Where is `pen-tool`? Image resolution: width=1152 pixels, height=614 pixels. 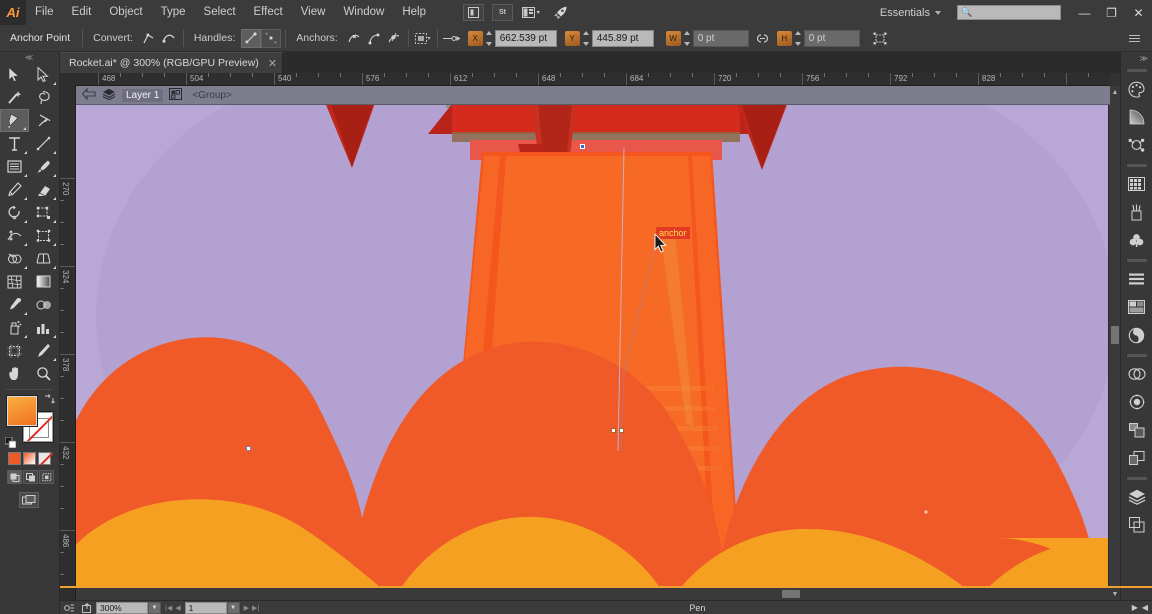
pen-tool is located at coordinates (14, 120).